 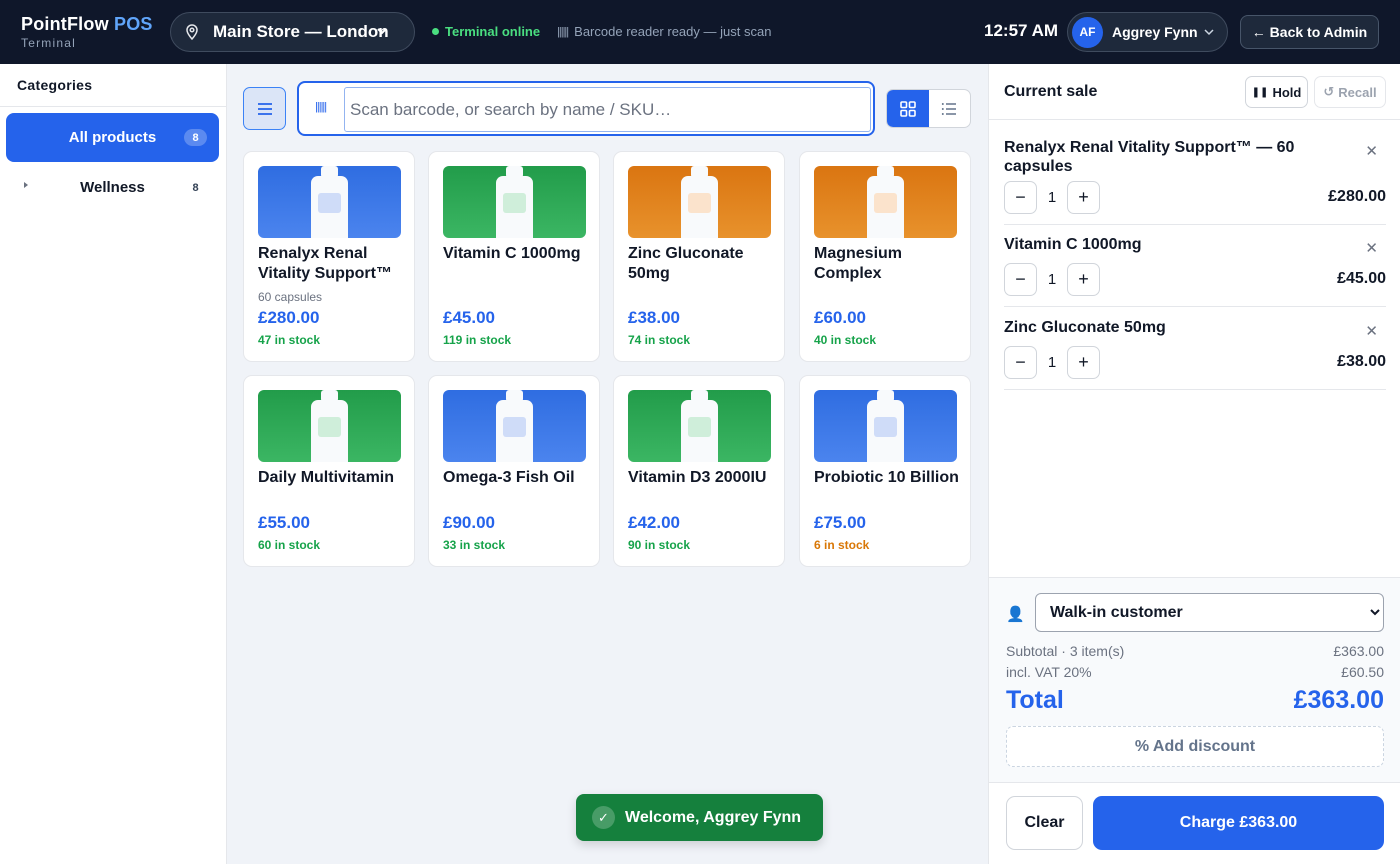 I want to click on user-menu: AF Aggrey Fynn, so click(x=1147, y=32).